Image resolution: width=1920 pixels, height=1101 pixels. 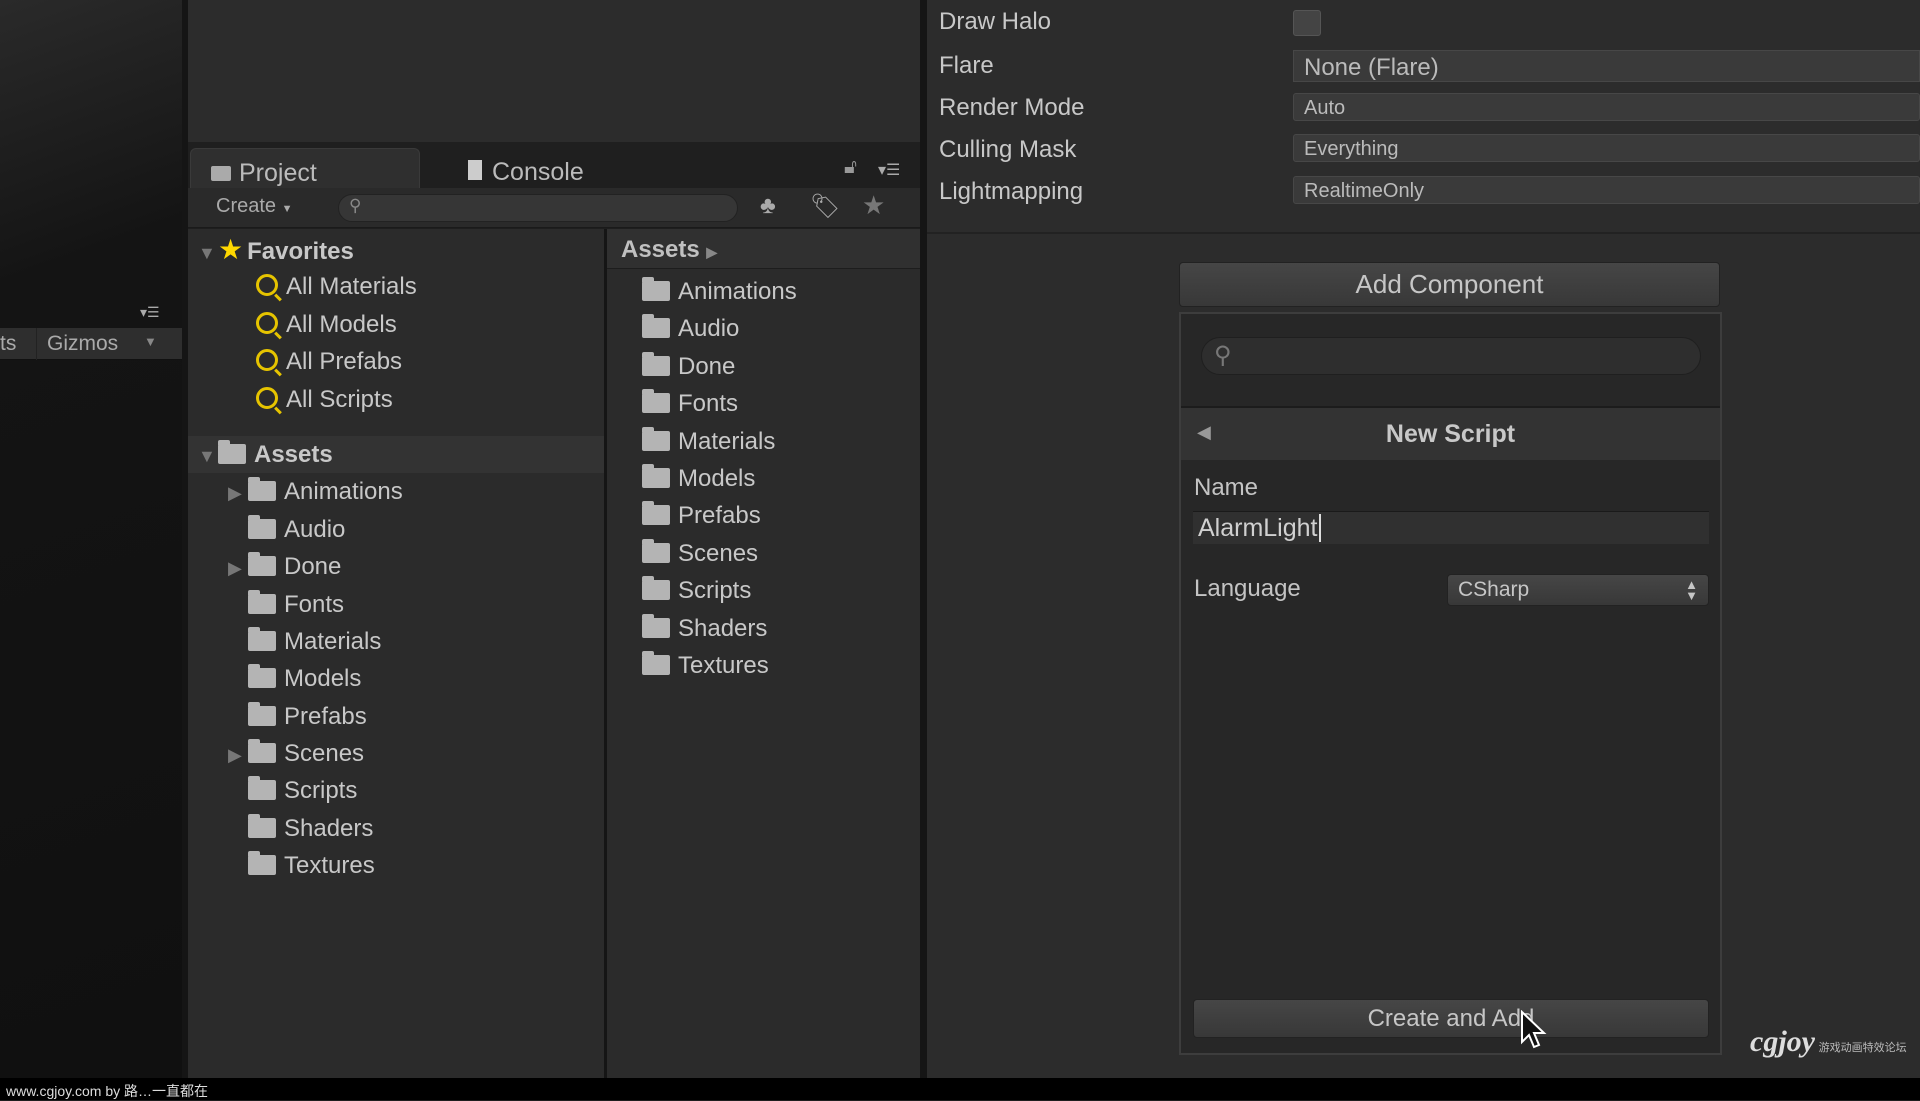 I want to click on tab-project-label: Project, so click(x=278, y=173).